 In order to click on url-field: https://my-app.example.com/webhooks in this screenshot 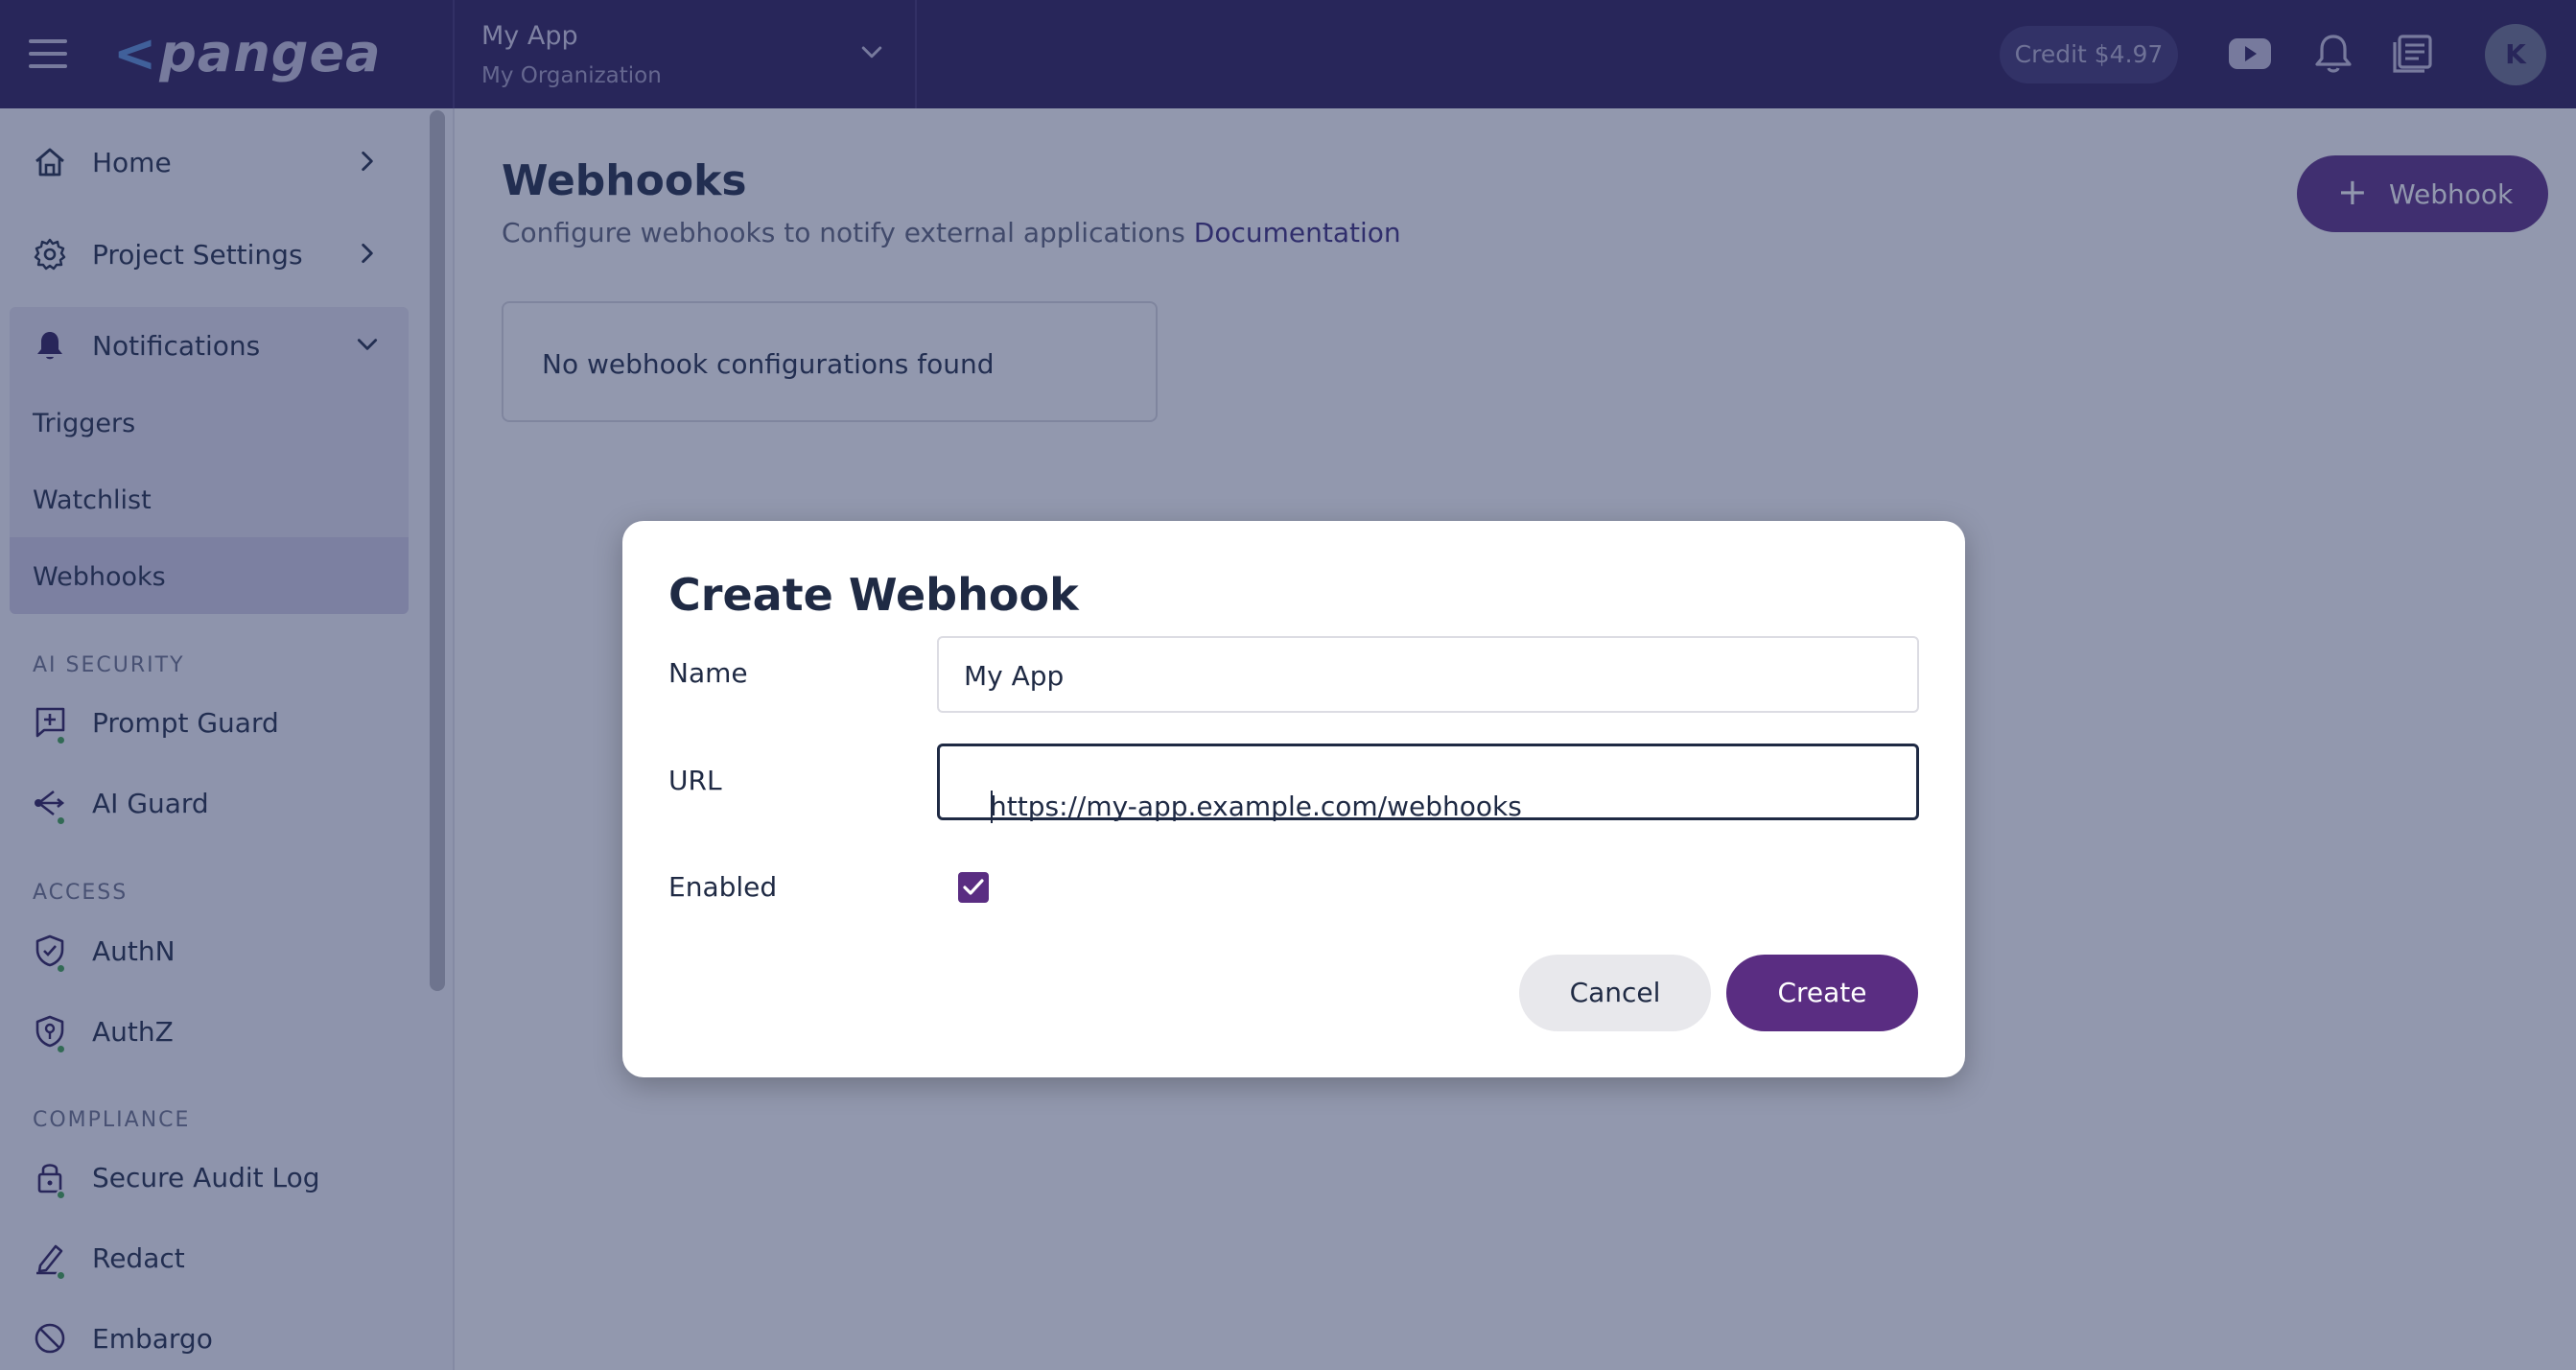, I will do `click(1428, 783)`.